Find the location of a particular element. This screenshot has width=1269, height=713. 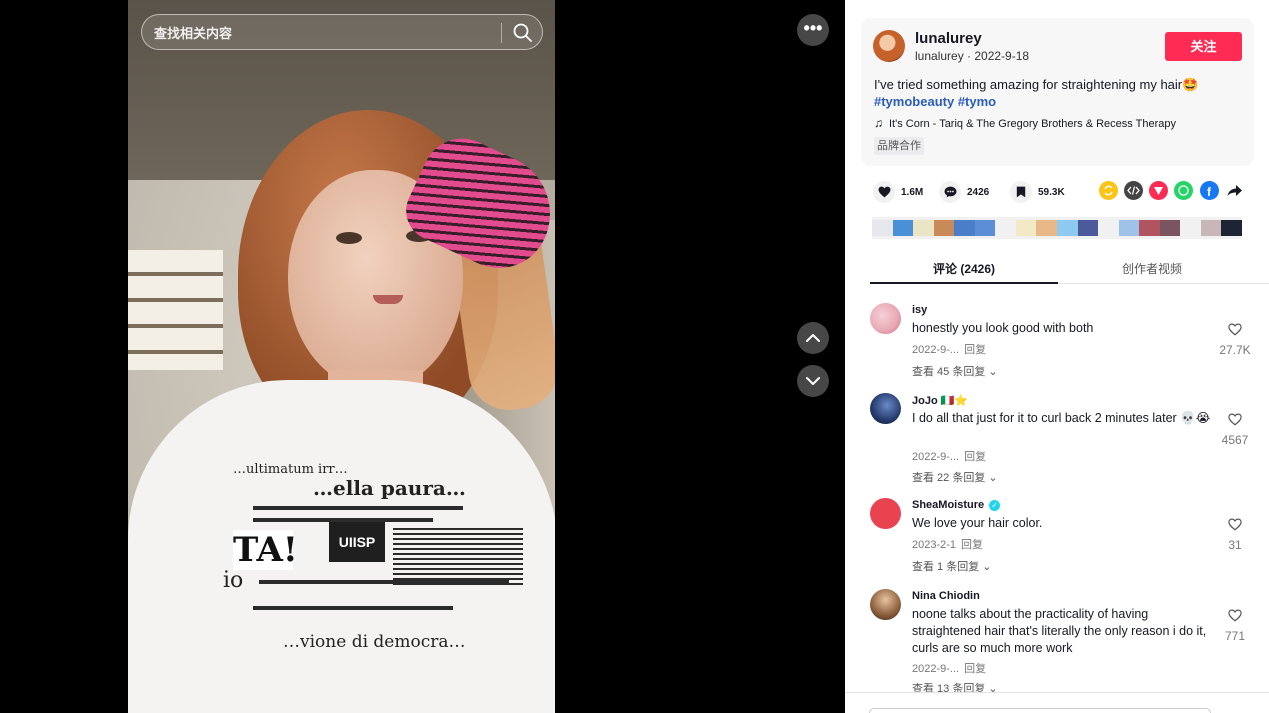

comment-username: isy is located at coordinates (919, 310).